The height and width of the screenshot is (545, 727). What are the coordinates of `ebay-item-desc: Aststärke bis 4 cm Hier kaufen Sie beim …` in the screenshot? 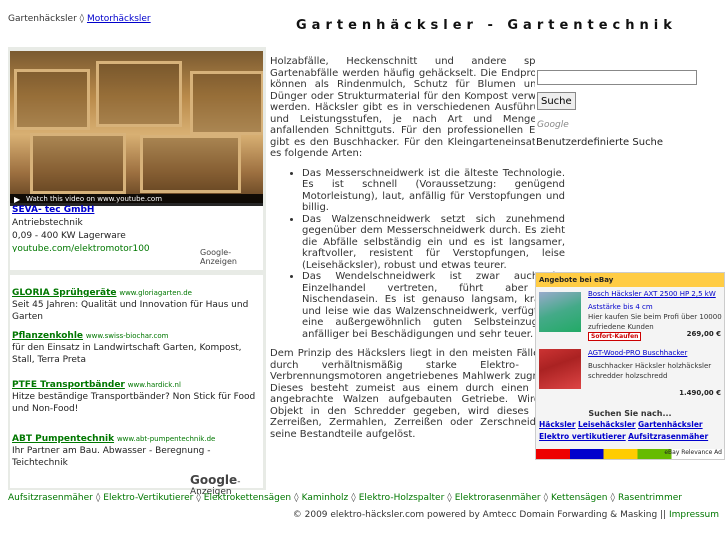 It's located at (655, 317).